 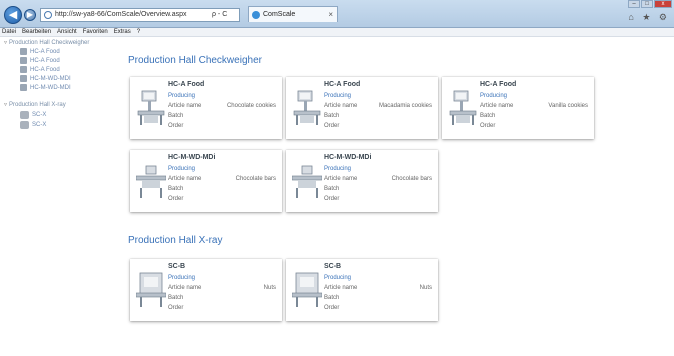 What do you see at coordinates (647, 4) in the screenshot?
I see `maximize-button: □` at bounding box center [647, 4].